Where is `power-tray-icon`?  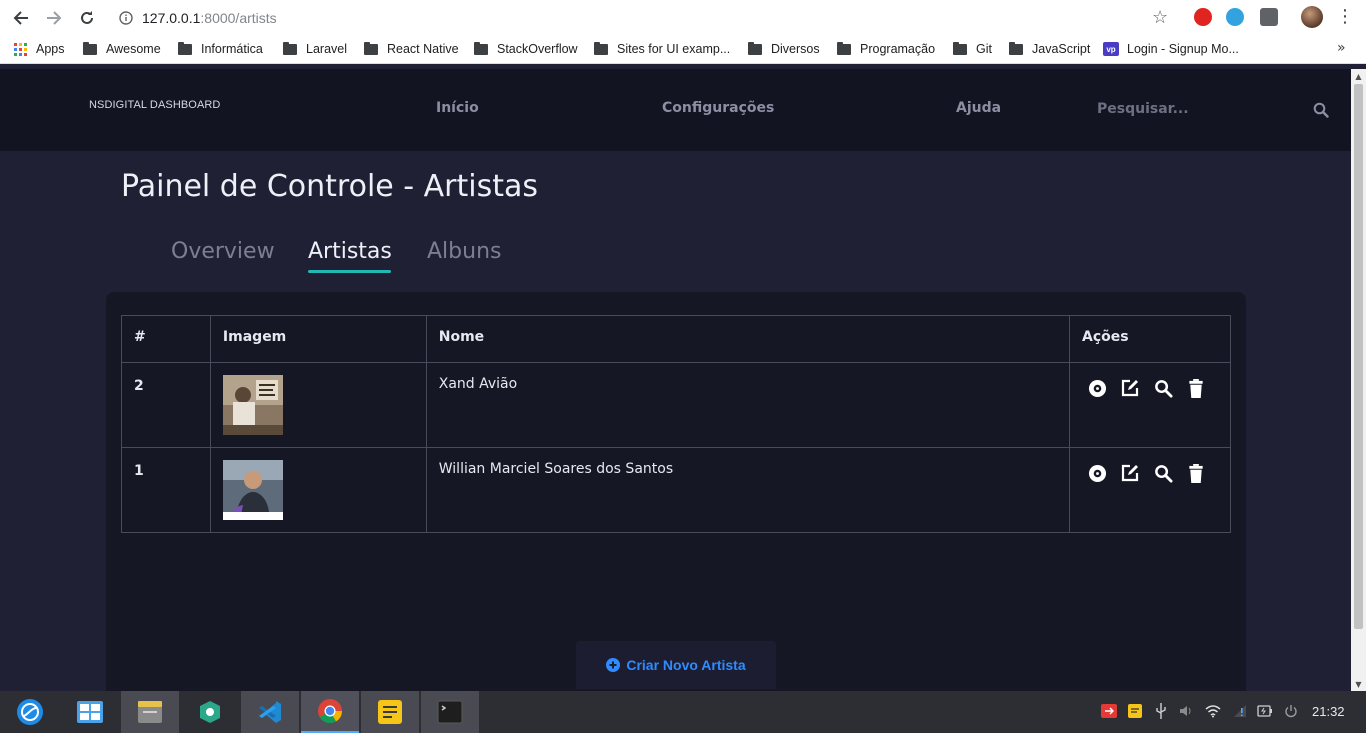
power-tray-icon is located at coordinates (1291, 711).